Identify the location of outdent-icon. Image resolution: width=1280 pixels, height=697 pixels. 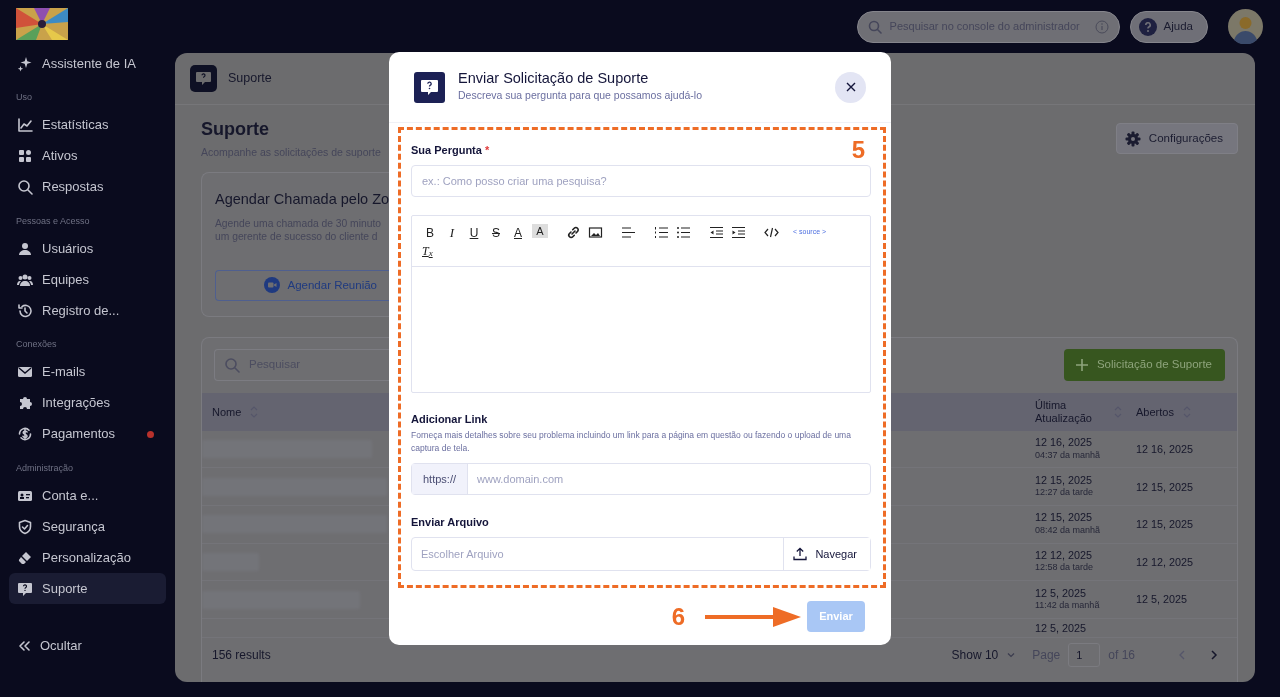
(716, 233).